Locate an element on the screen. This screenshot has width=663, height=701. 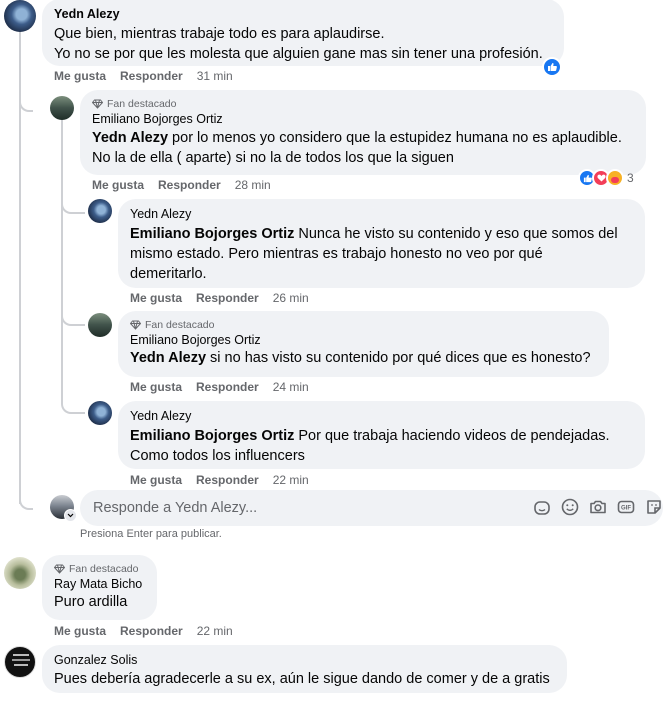
enter-hint: Presiona Enter para publicar. is located at coordinates (151, 534).